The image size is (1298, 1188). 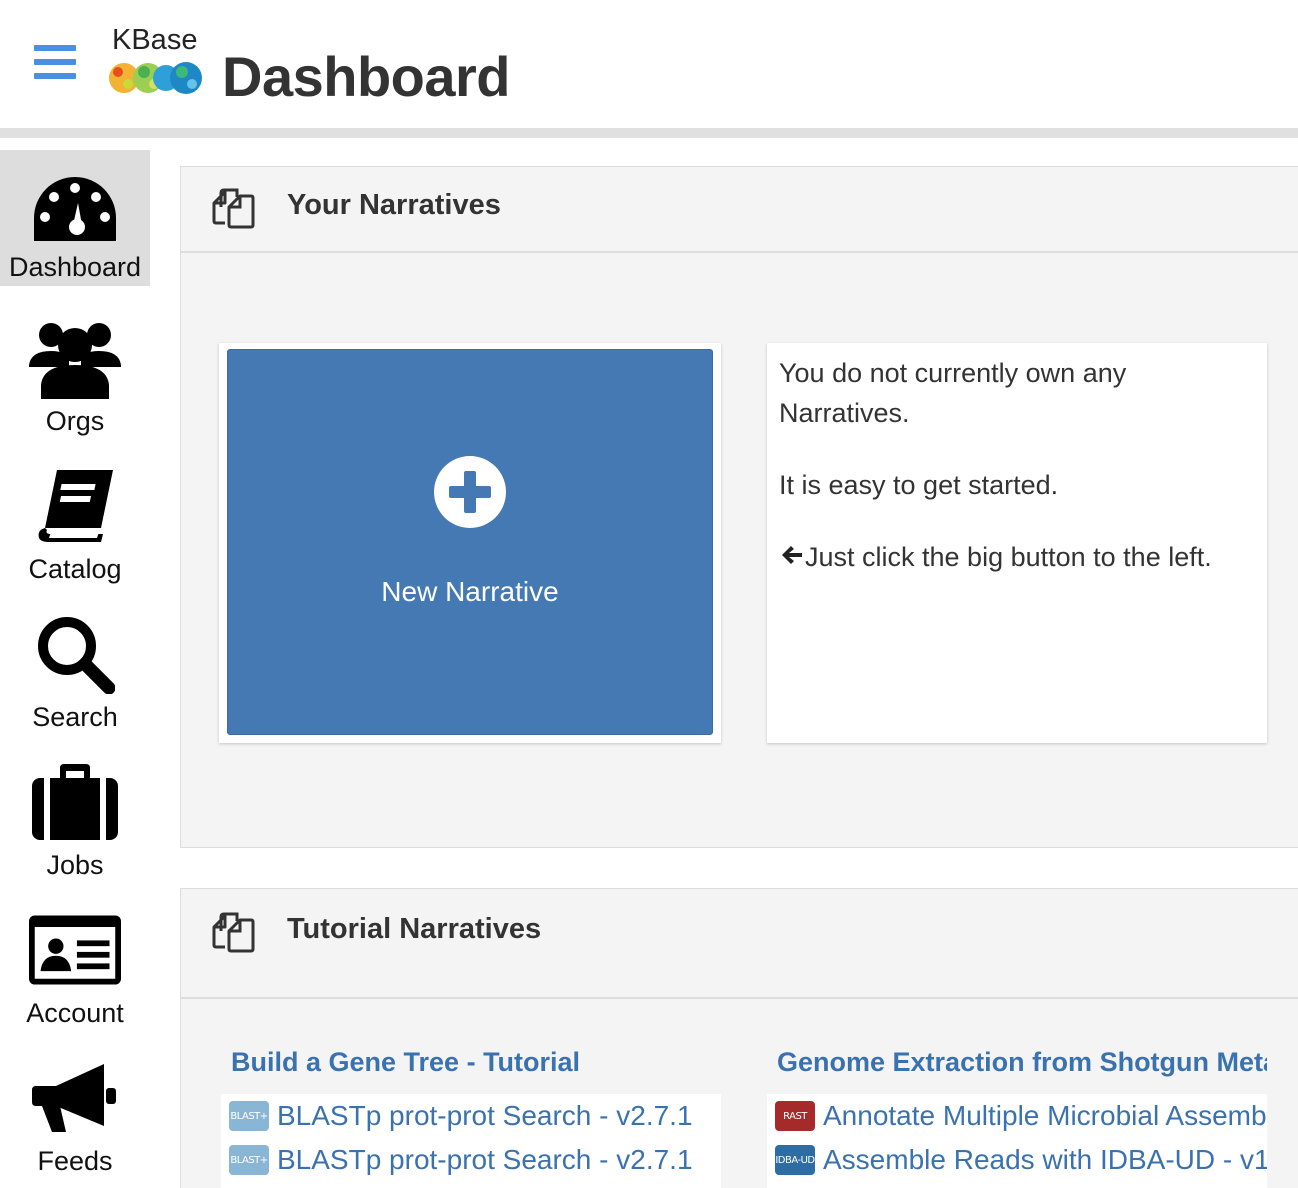 What do you see at coordinates (75, 1013) in the screenshot?
I see `sidebar-item-label: Account` at bounding box center [75, 1013].